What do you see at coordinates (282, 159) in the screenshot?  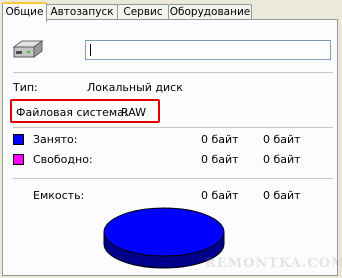 I see `free-size: 0 байт` at bounding box center [282, 159].